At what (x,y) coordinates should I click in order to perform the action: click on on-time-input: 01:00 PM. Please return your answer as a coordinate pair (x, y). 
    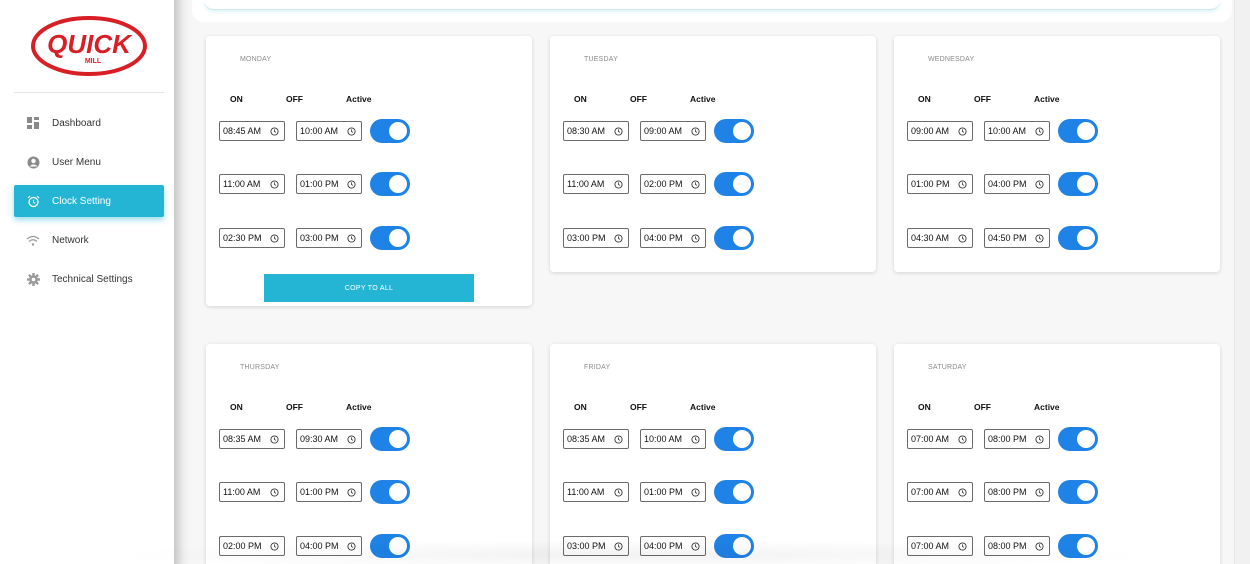
    Looking at the image, I should click on (940, 184).